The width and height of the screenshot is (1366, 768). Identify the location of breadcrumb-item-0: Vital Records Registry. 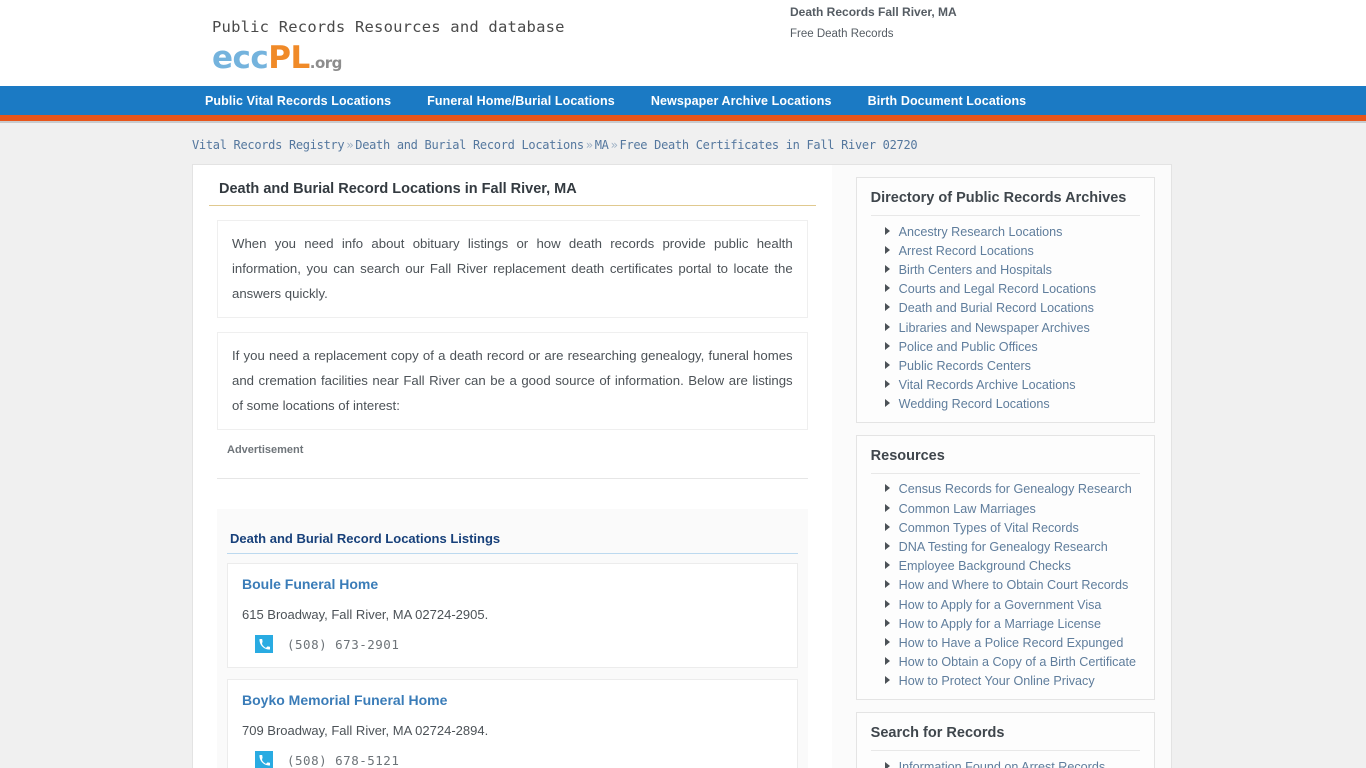
(268, 145).